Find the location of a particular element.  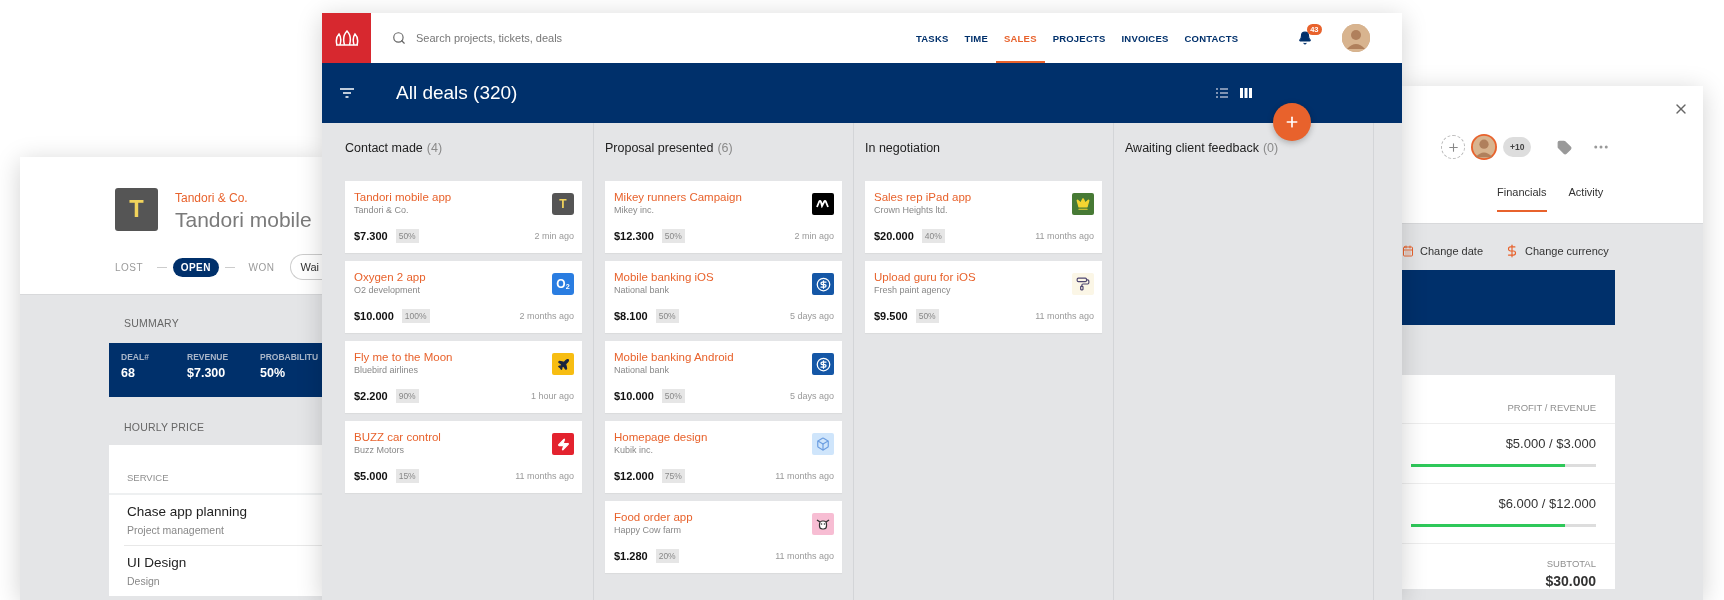

action-label: Change currency is located at coordinates (1567, 251).